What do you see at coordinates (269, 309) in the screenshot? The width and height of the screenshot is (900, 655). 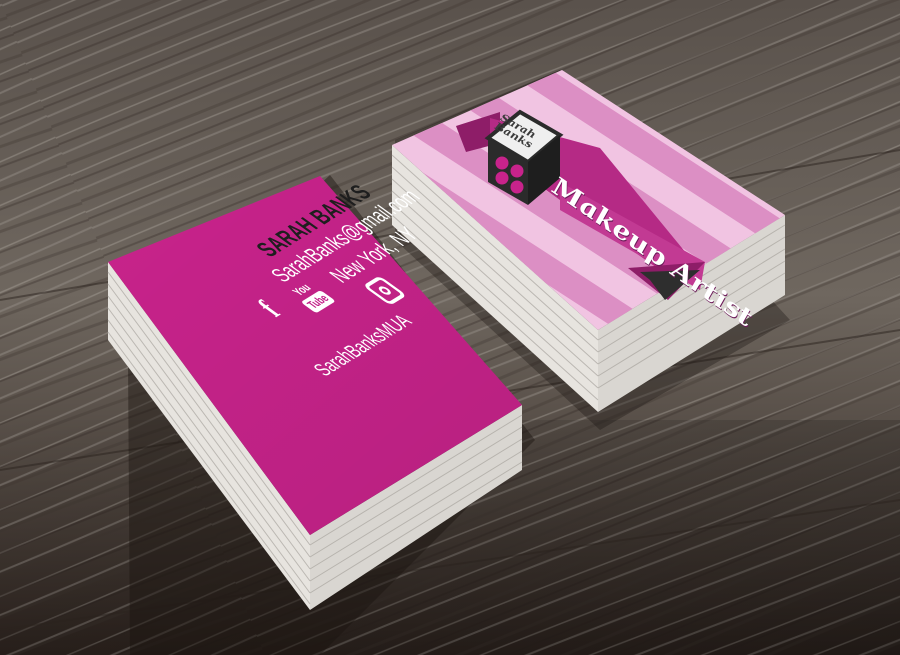 I see `facebook-icon: f` at bounding box center [269, 309].